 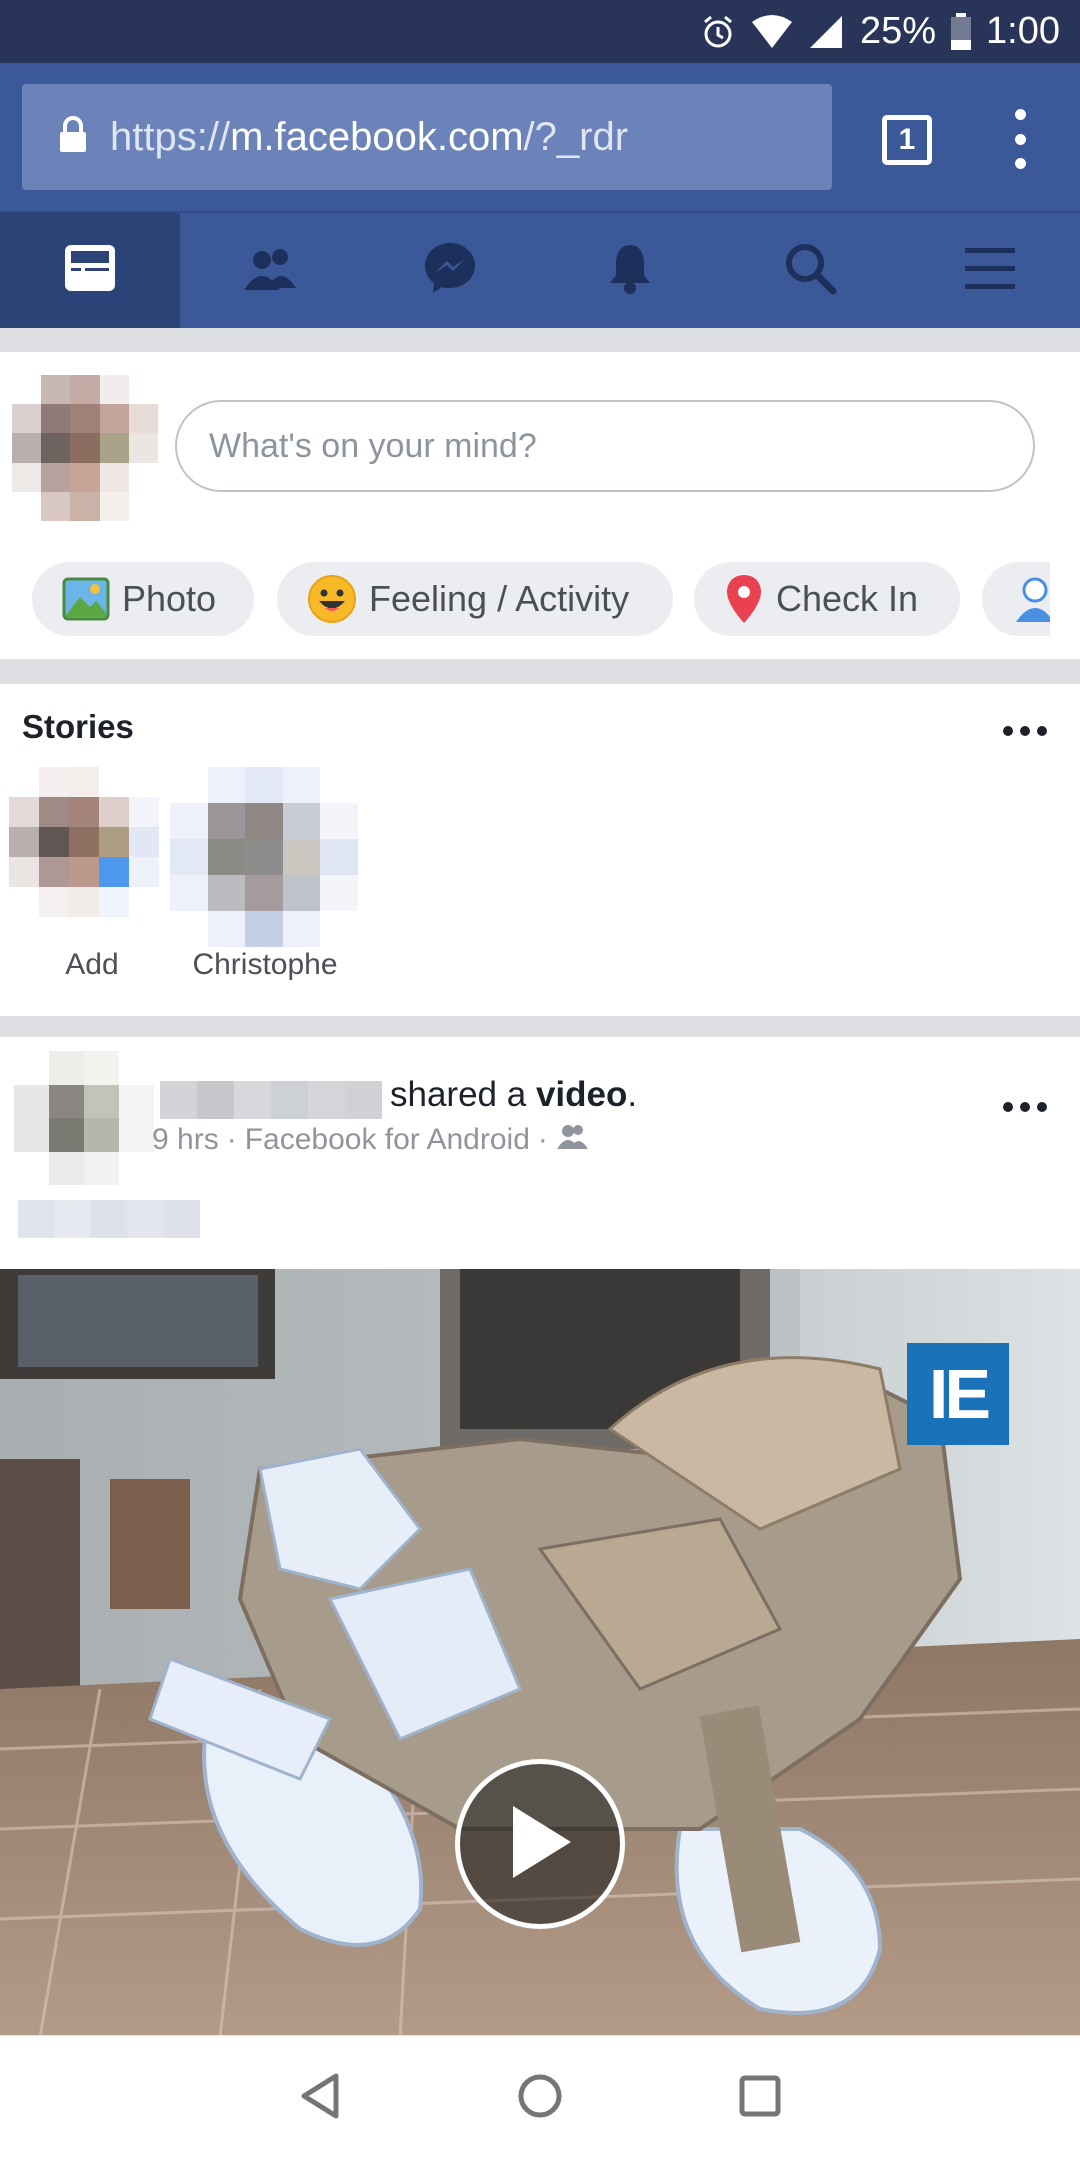 What do you see at coordinates (961, 31) in the screenshot?
I see `battery-icon` at bounding box center [961, 31].